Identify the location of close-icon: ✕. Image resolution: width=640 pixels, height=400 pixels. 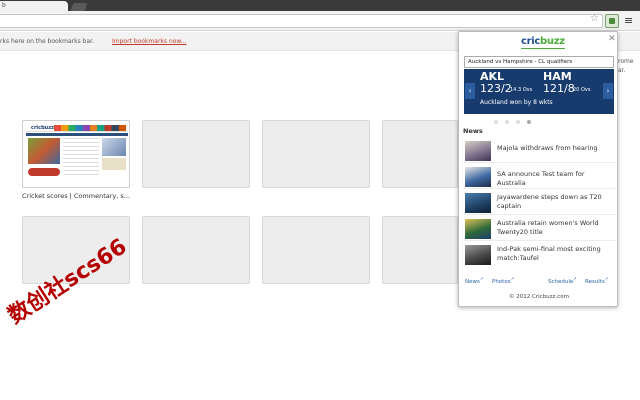
(612, 39).